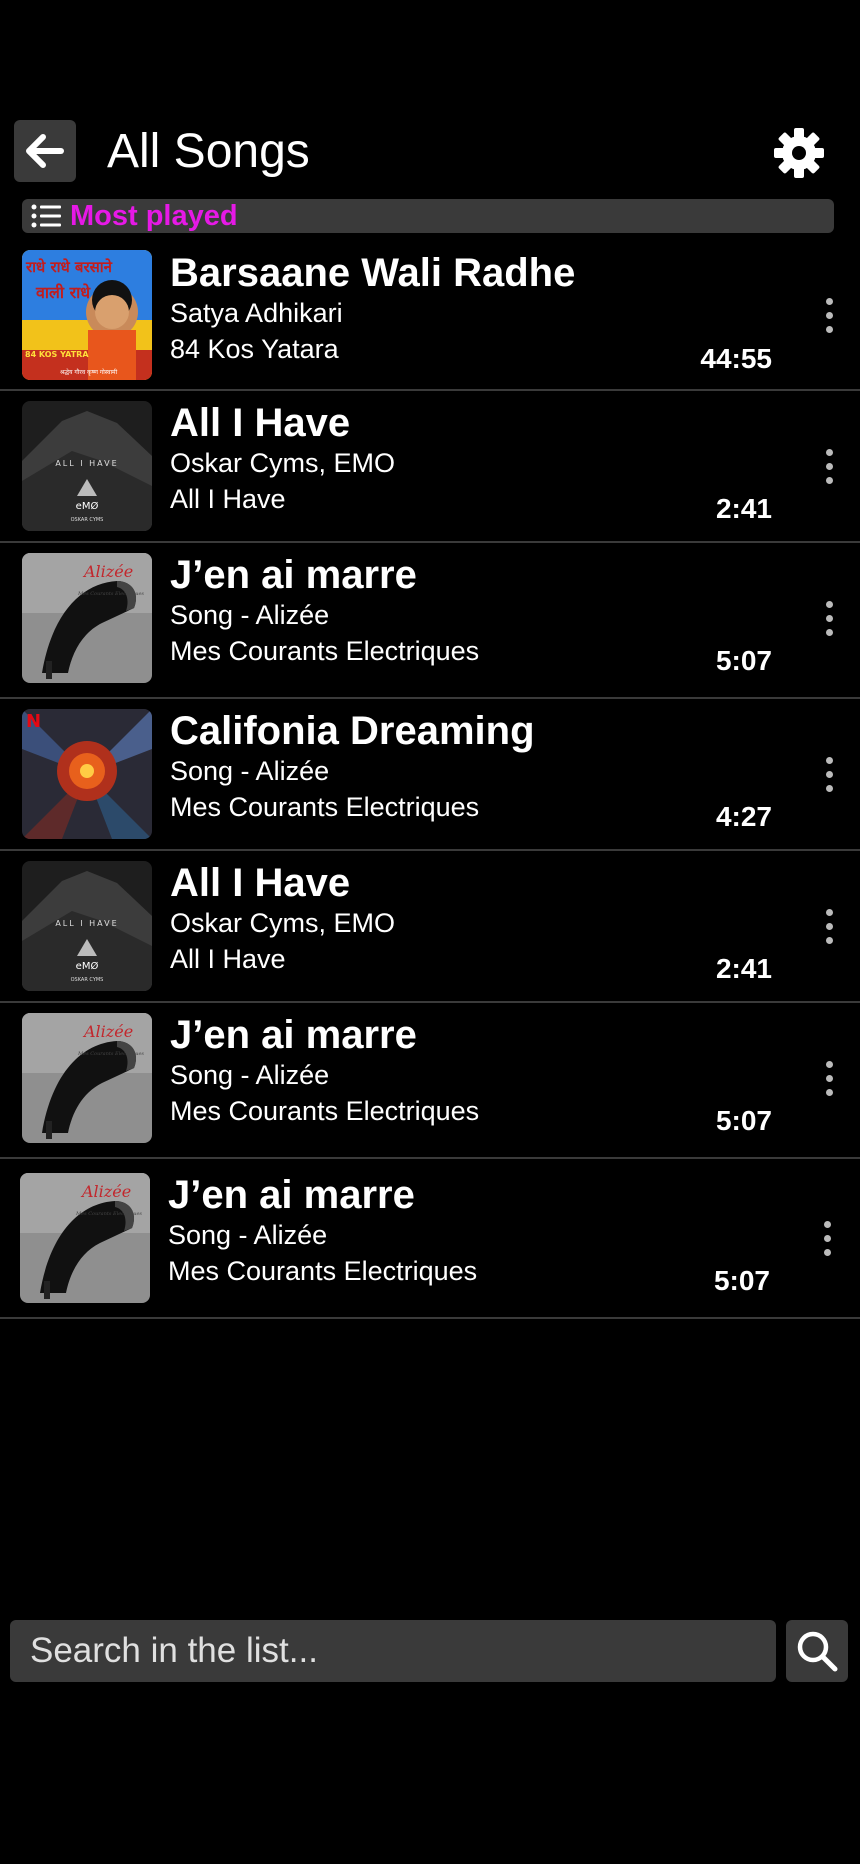 The width and height of the screenshot is (860, 1864). I want to click on search-icon, so click(817, 1651).